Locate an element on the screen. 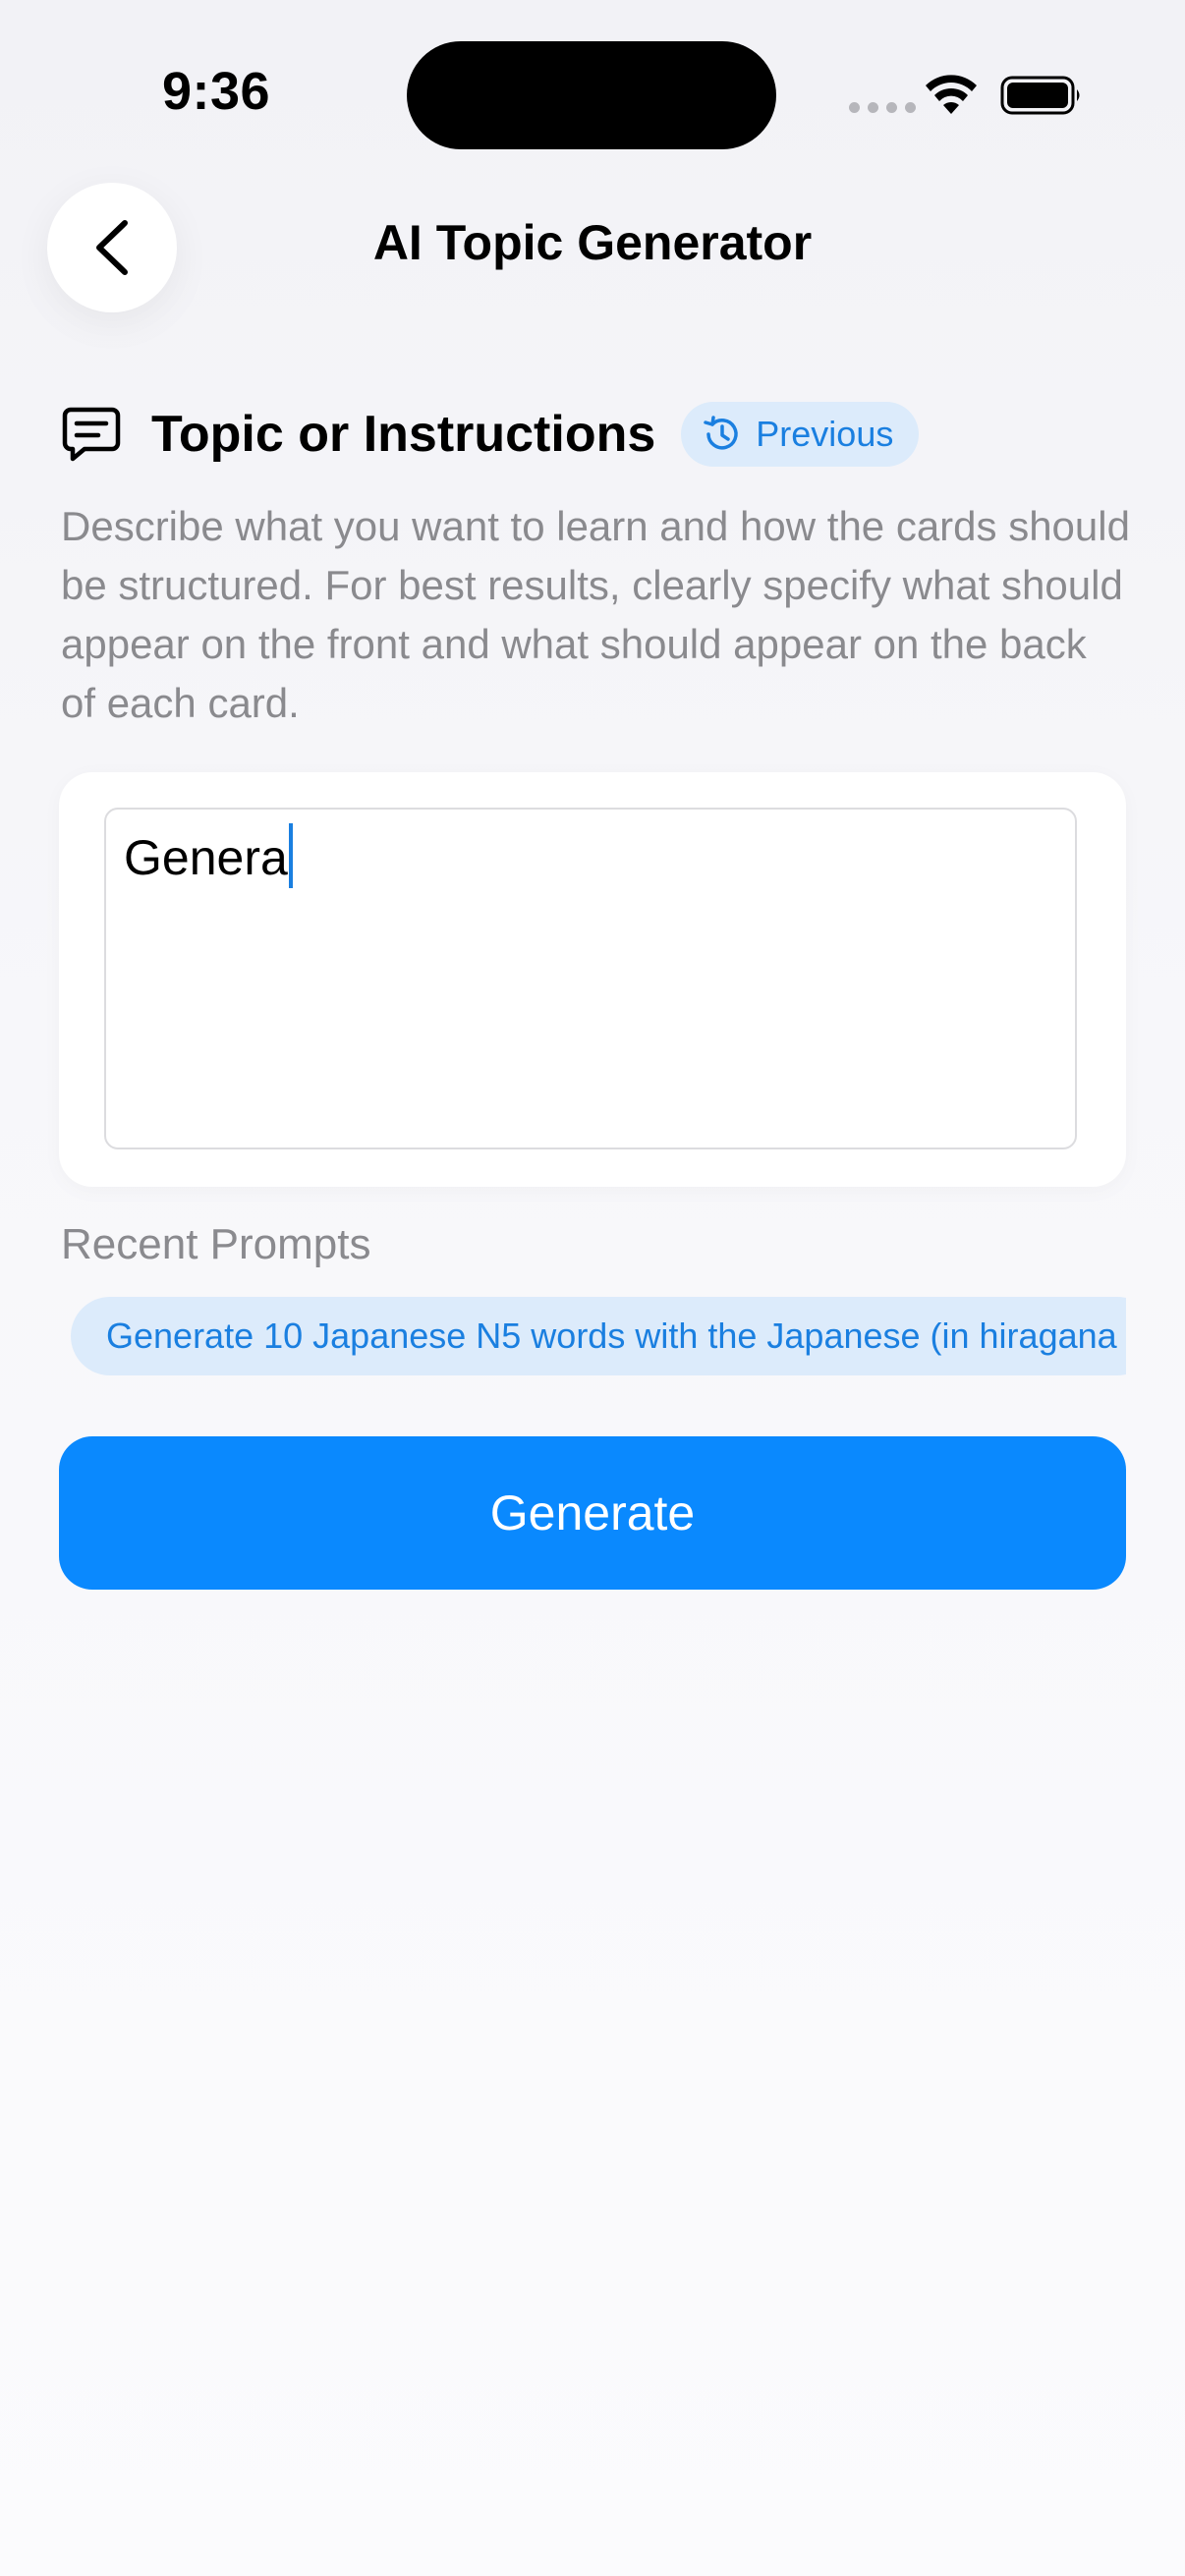 The image size is (1185, 2576). status-bar: 9:36 is located at coordinates (592, 93).